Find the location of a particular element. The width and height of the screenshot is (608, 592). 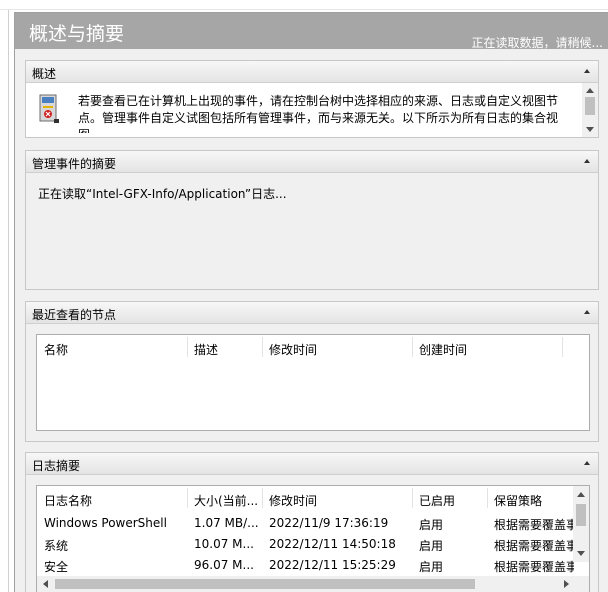

column-header-retention: 保留策略 is located at coordinates (518, 500).